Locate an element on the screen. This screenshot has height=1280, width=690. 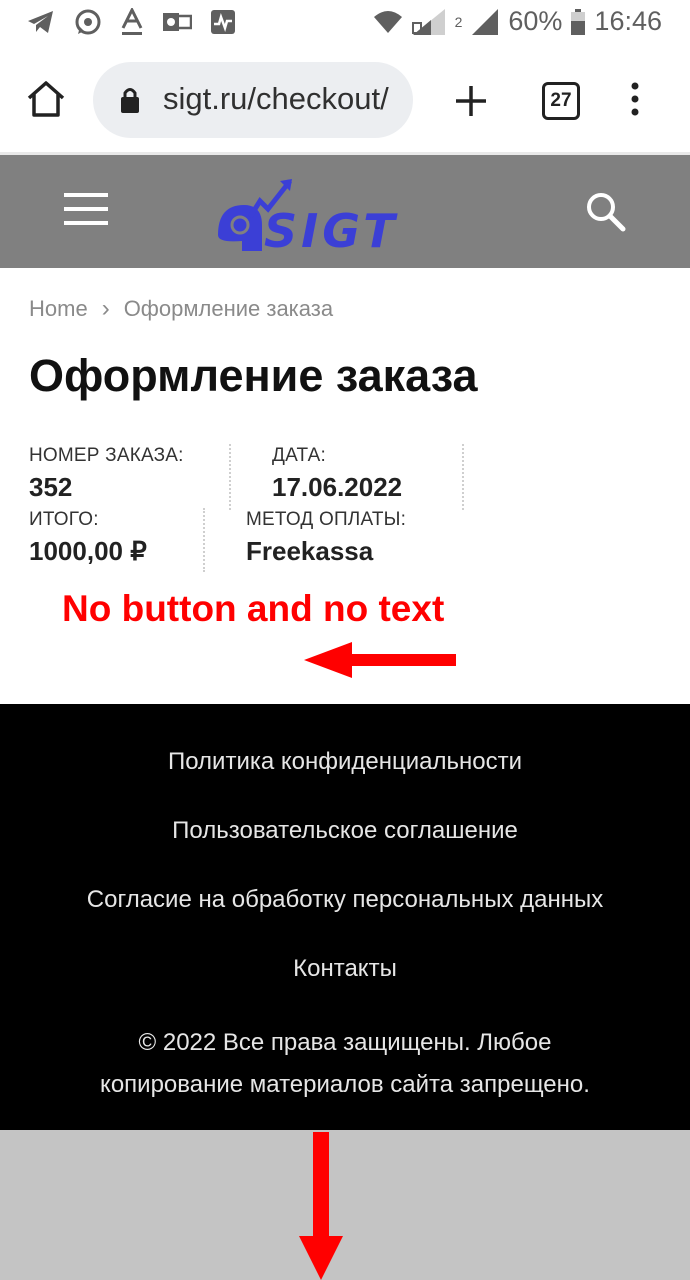
copyright-line-1: © 2022 Все права защищены. Любое is located at coordinates (345, 1042).